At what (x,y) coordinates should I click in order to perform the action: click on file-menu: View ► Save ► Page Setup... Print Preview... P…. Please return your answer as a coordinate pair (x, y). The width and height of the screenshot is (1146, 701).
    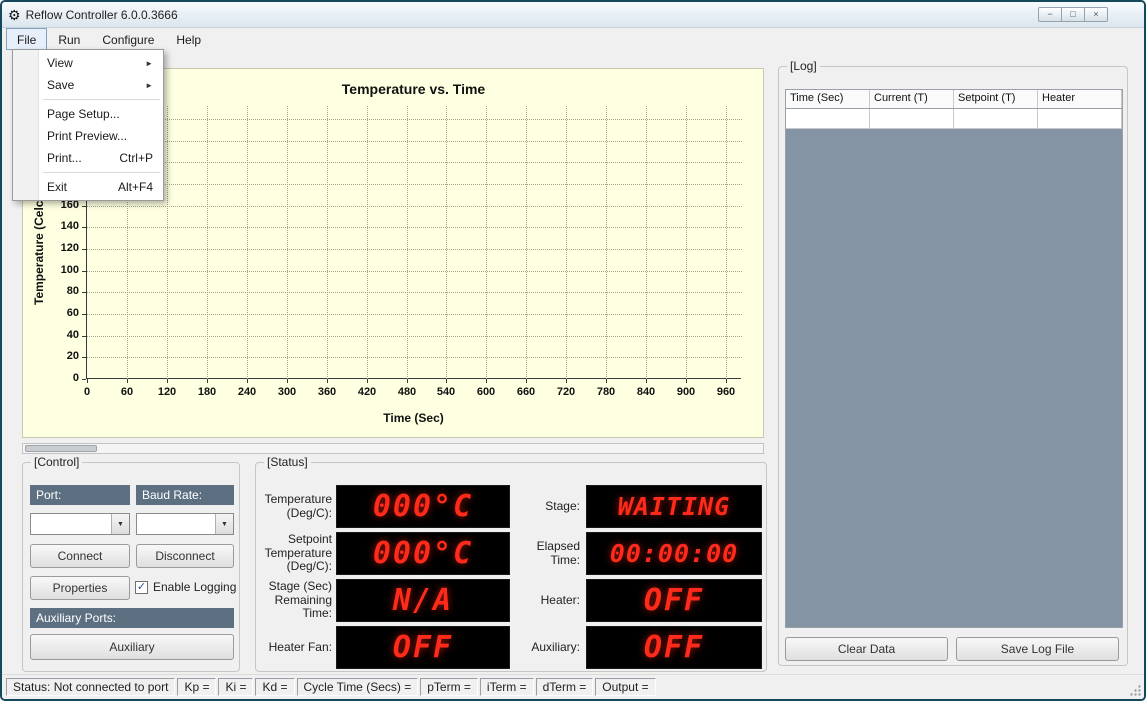
    Looking at the image, I should click on (88, 125).